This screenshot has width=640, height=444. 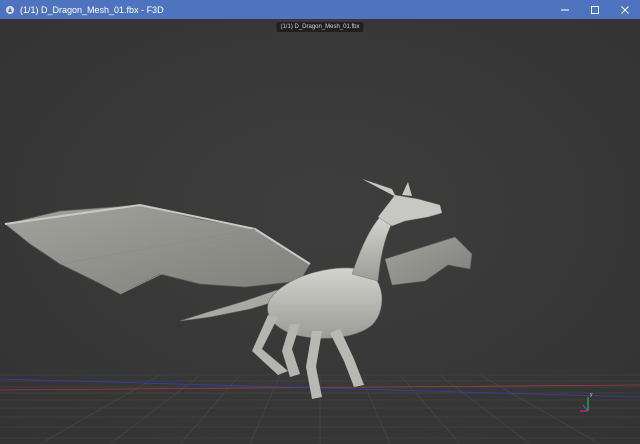 I want to click on close-button, so click(x=625, y=9).